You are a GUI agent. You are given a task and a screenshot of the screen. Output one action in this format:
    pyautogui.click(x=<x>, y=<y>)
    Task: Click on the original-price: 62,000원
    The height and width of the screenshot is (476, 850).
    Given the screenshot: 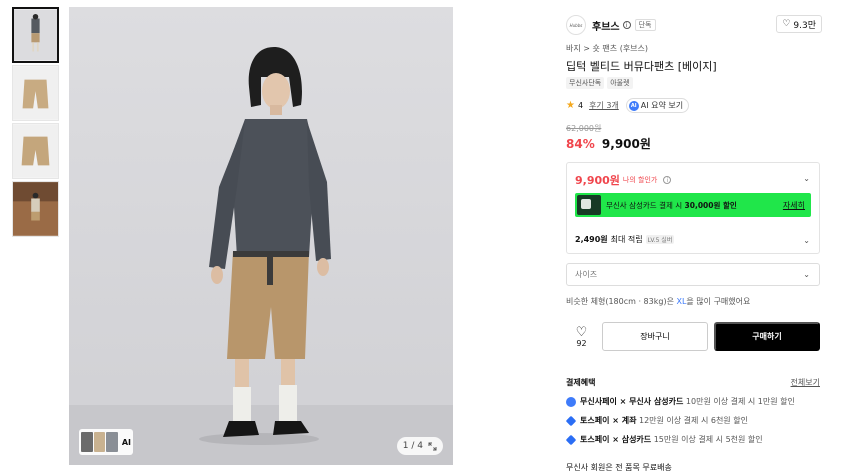 What is the action you would take?
    pyautogui.click(x=584, y=128)
    